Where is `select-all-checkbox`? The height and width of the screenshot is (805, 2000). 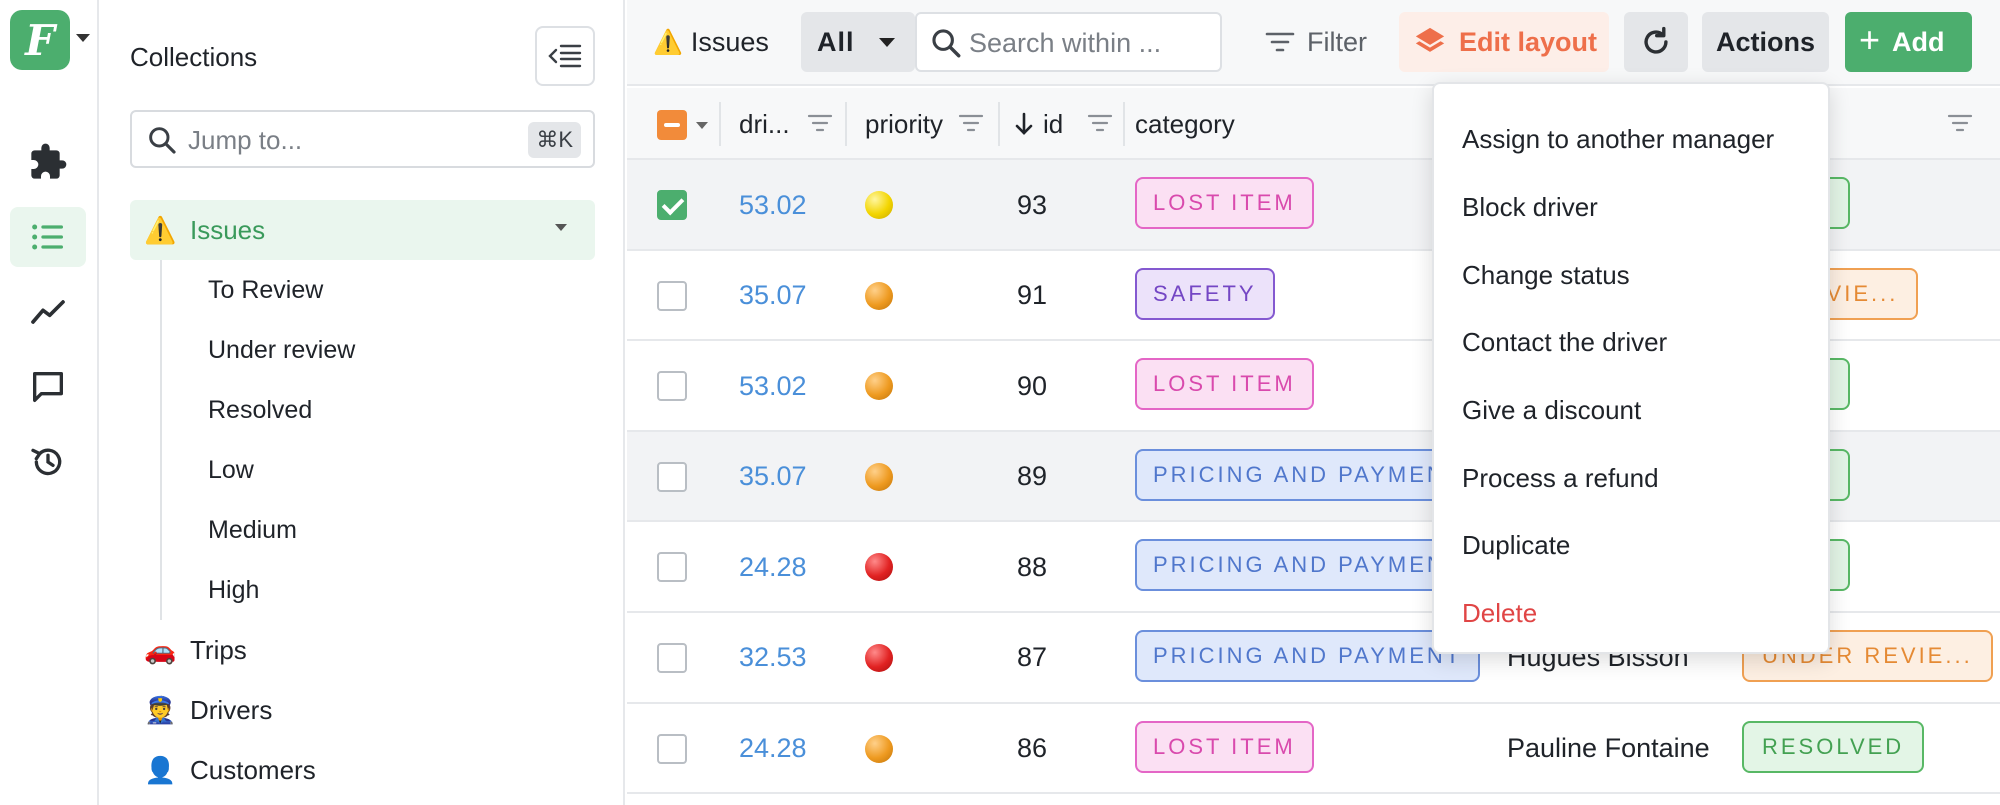
select-all-checkbox is located at coordinates (672, 125).